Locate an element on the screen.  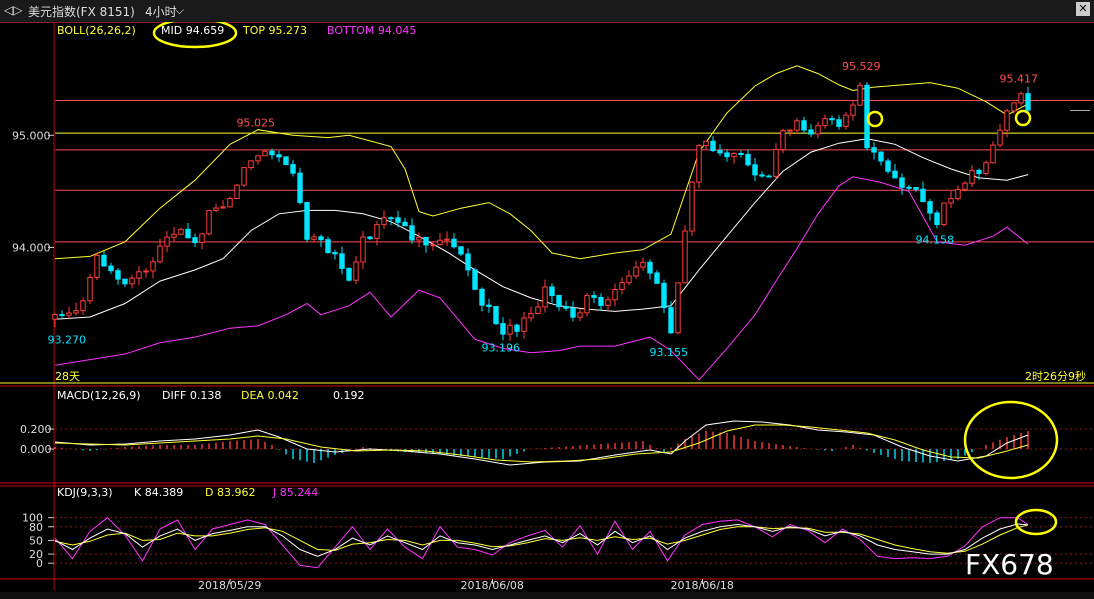
extreme-price-label: 93.270 is located at coordinates (67, 339).